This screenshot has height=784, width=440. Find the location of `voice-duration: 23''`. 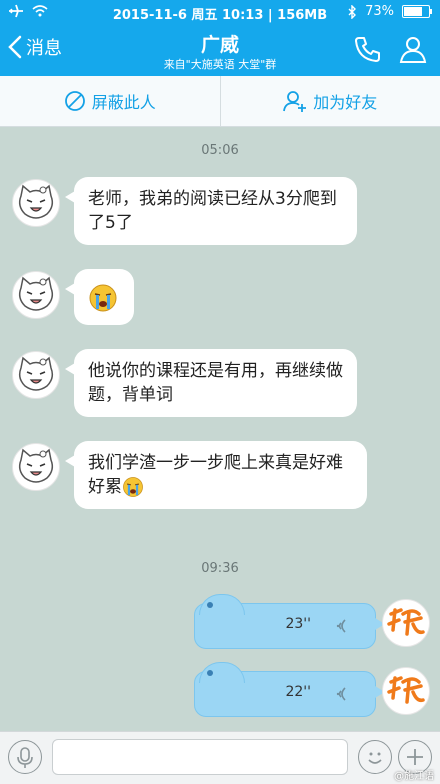

voice-duration: 23'' is located at coordinates (298, 624).